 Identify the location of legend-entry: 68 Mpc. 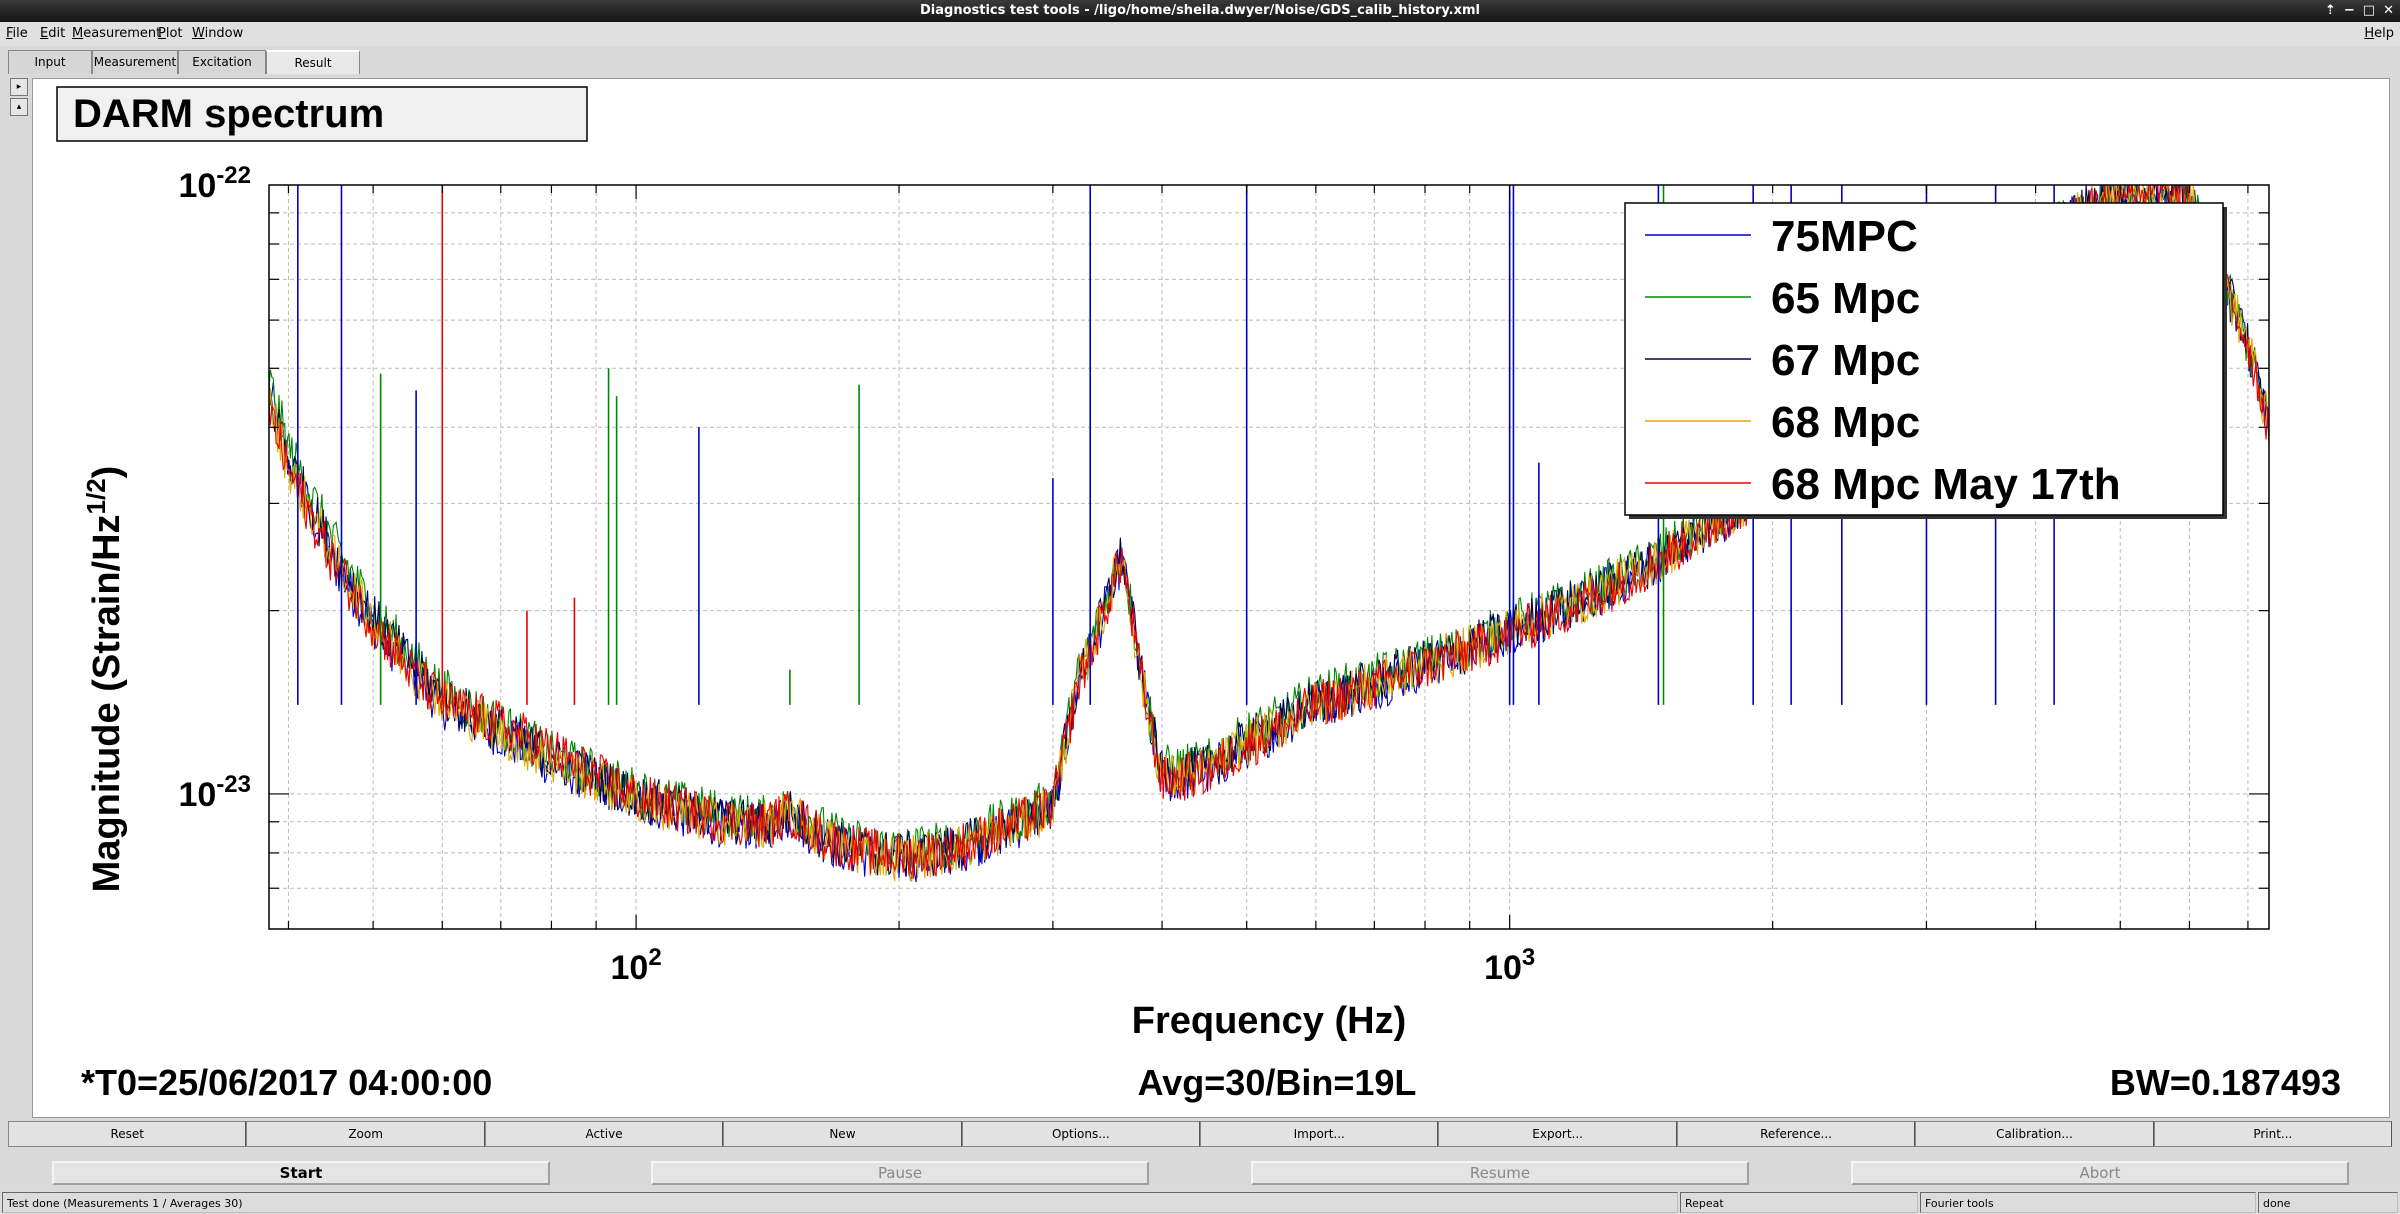
(1845, 422).